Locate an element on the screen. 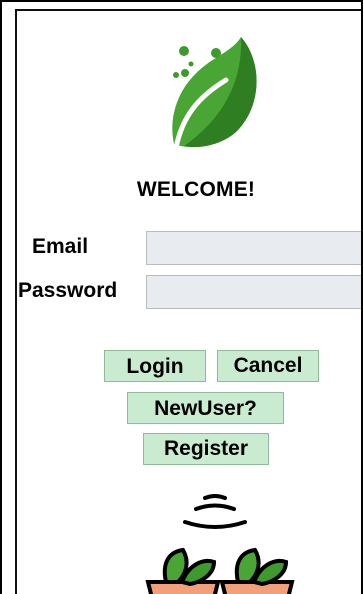  email-label: Email is located at coordinates (60, 246).